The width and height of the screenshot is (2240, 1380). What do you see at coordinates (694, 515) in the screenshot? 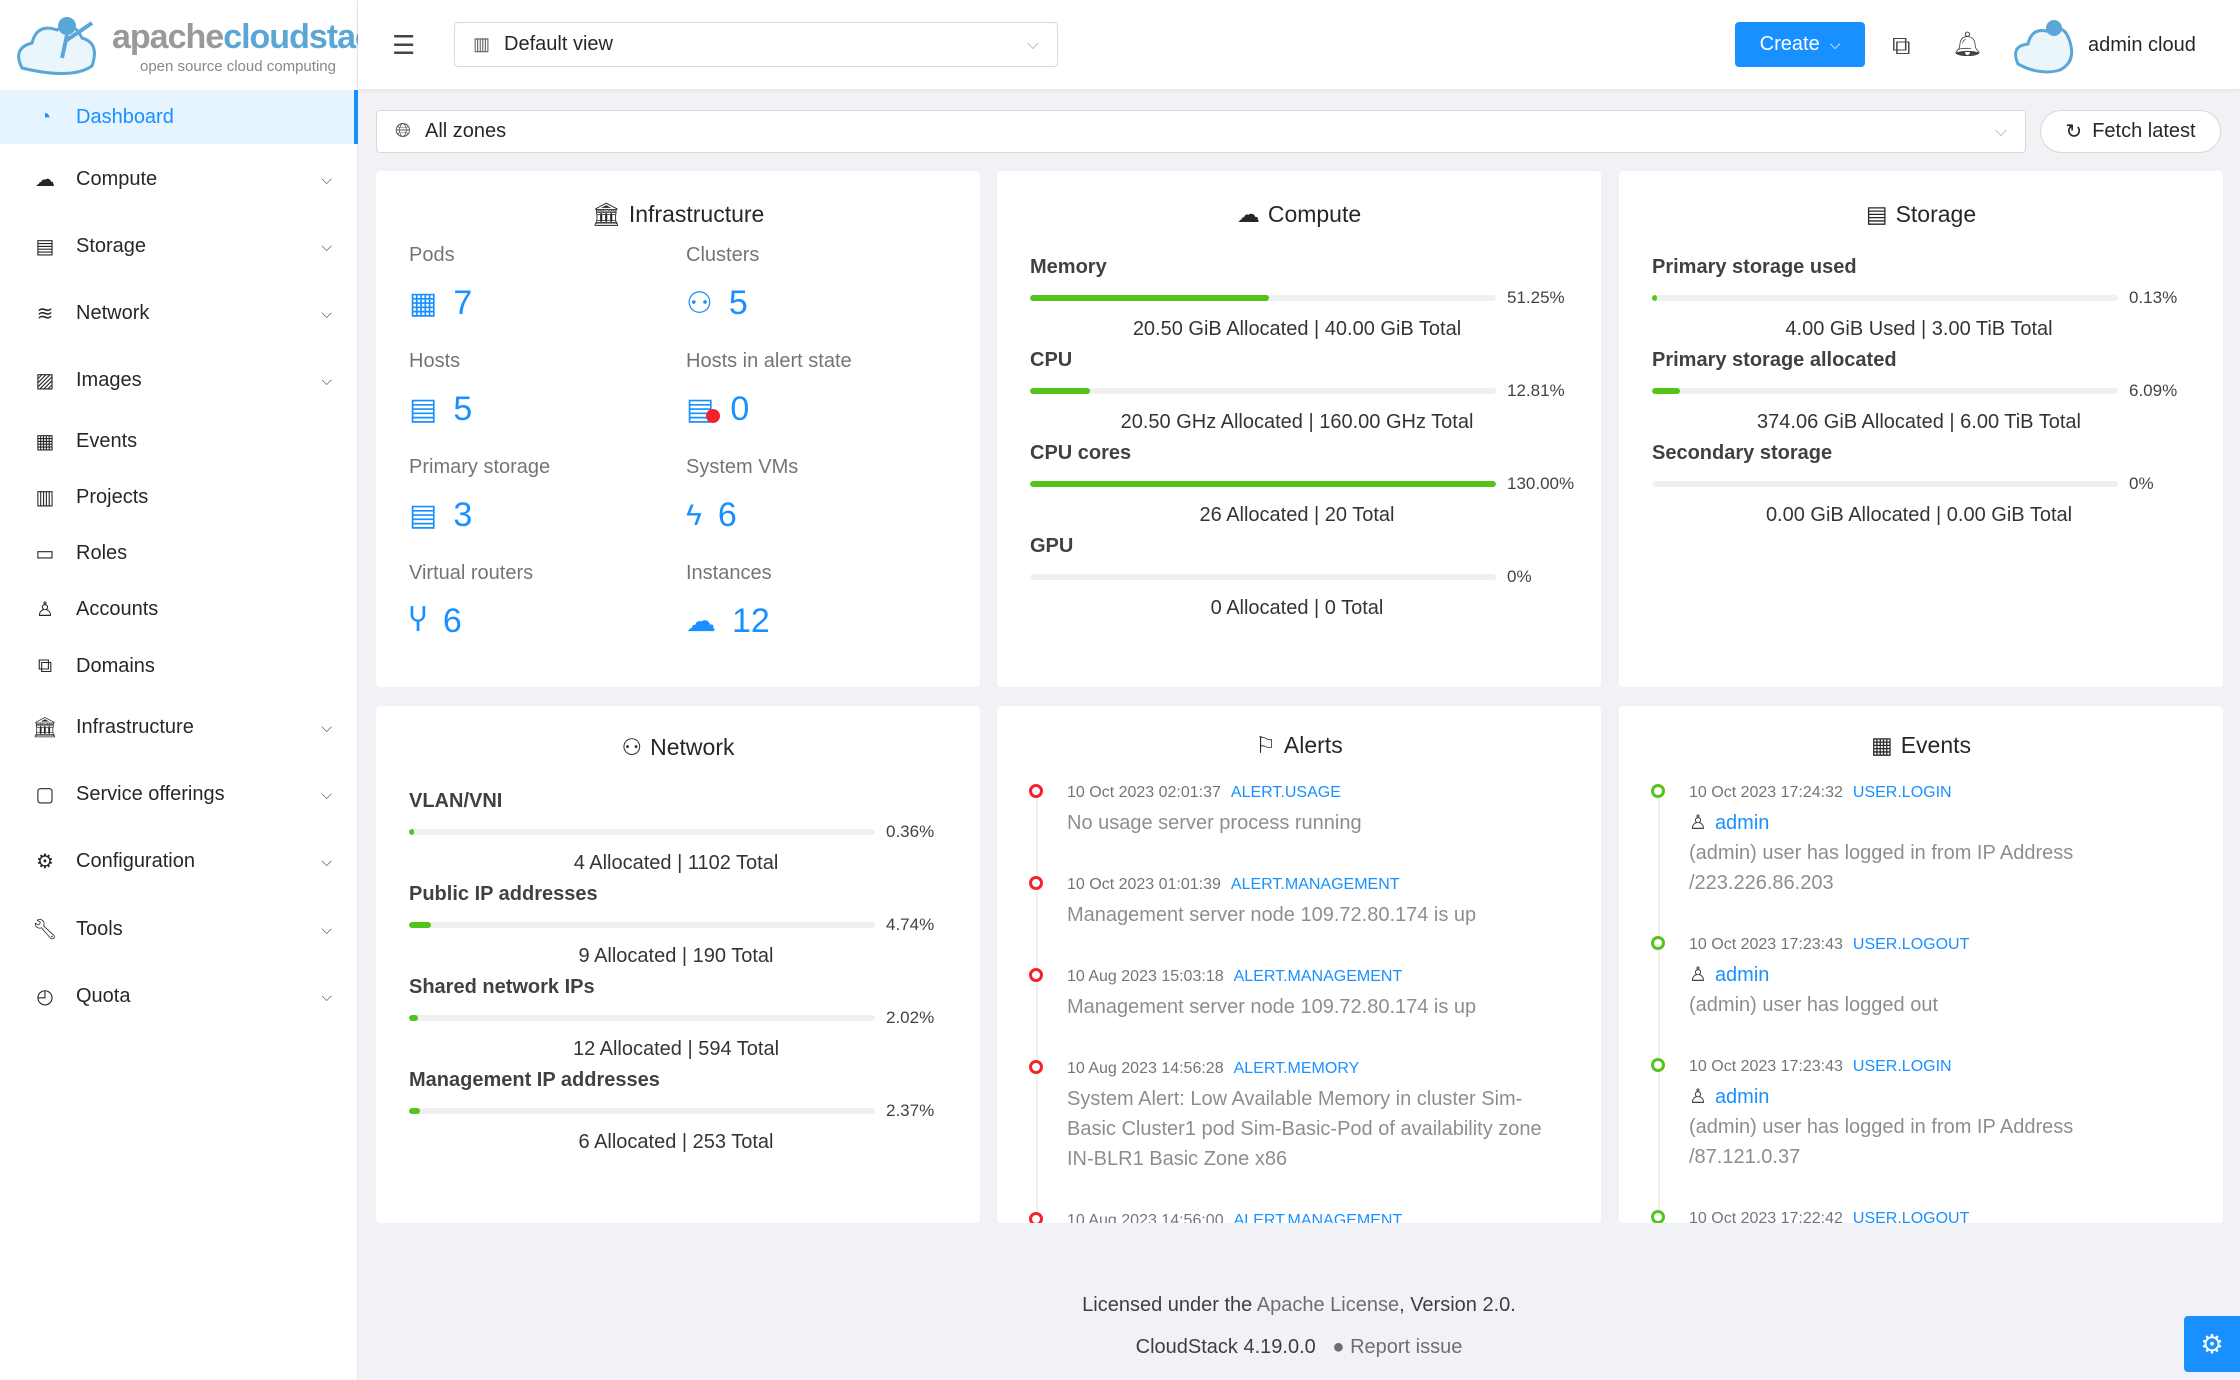
I see `thunderbolt-icon: ϟ` at bounding box center [694, 515].